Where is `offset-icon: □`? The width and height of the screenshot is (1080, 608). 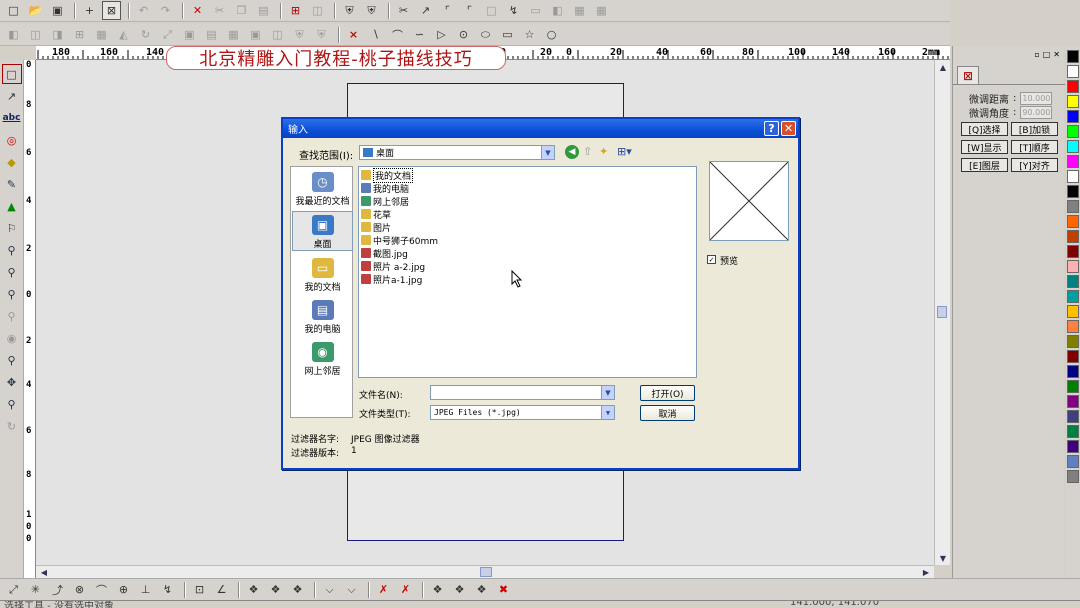
offset-icon: □ is located at coordinates (491, 10).